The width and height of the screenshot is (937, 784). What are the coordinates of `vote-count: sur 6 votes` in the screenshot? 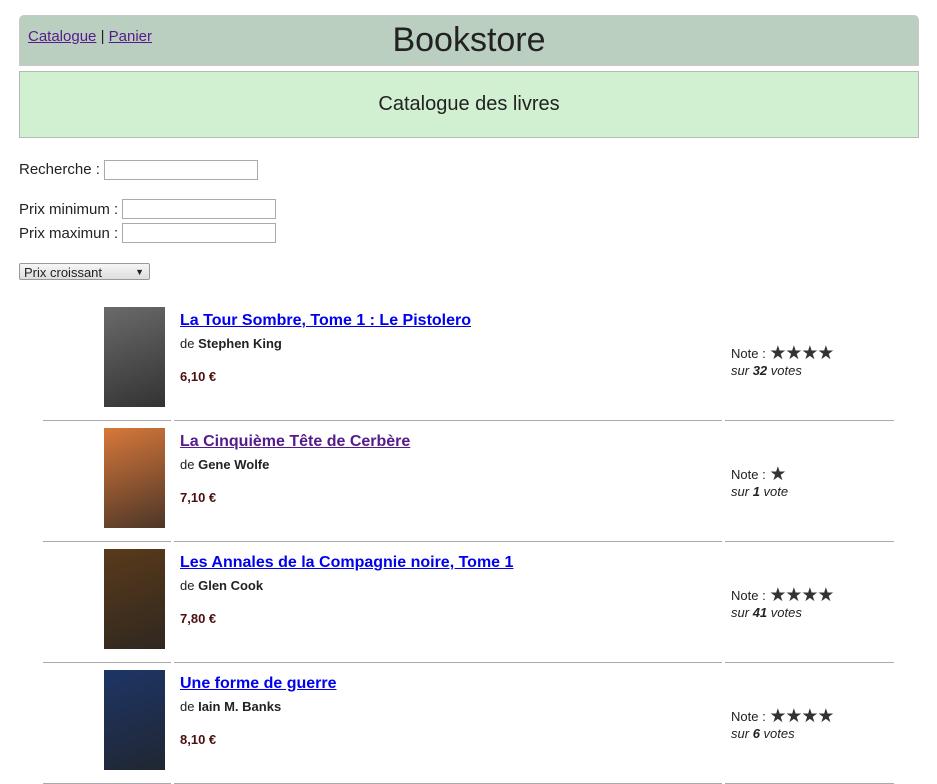 It's located at (763, 733).